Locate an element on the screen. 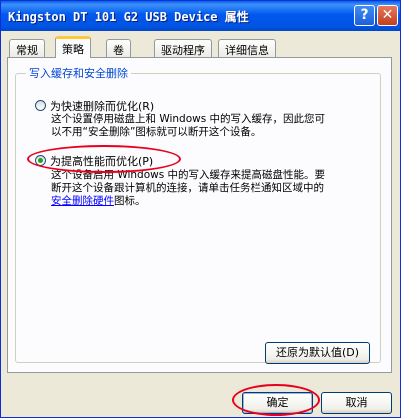 The width and height of the screenshot is (401, 418). tab-driver: 驱动程序 is located at coordinates (183, 48).